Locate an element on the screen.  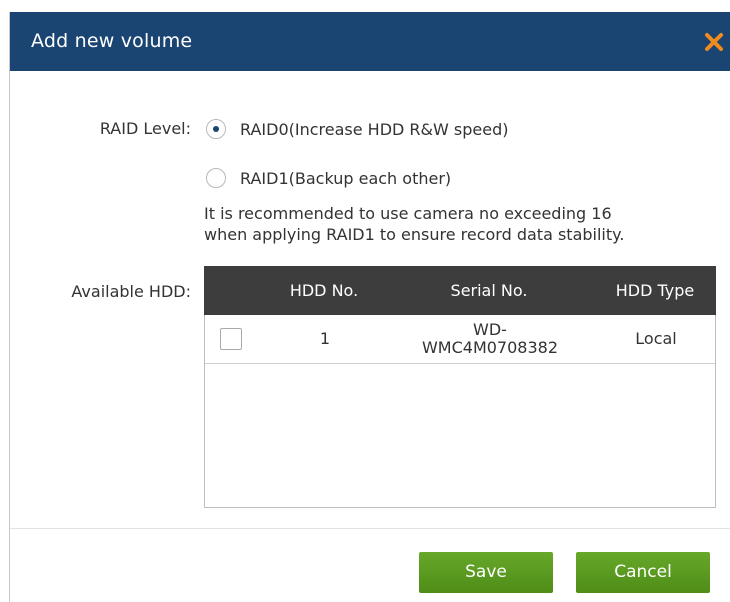
header-hdd-no: HDD No. is located at coordinates (324, 290).